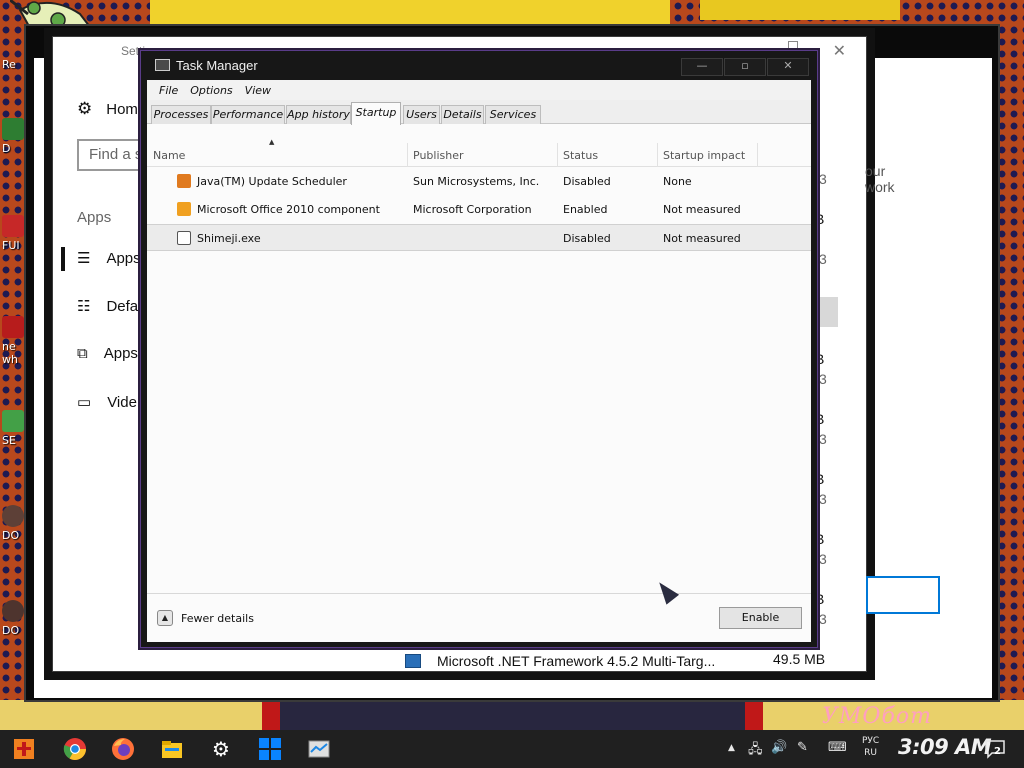  What do you see at coordinates (107, 306) in the screenshot?
I see `sidebar-item-default-apps: ☷ Defa` at bounding box center [107, 306].